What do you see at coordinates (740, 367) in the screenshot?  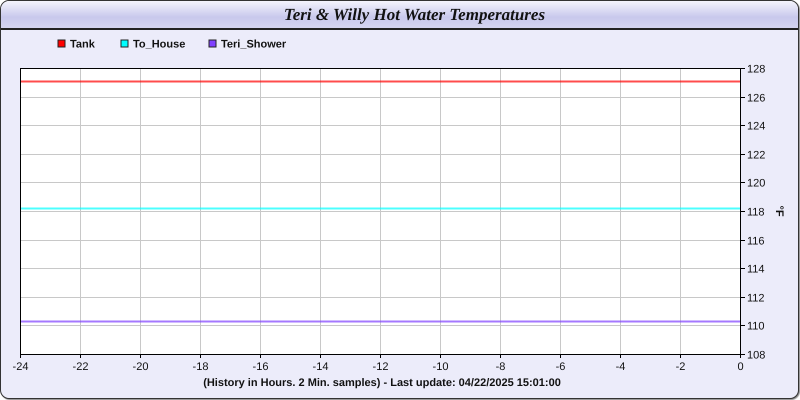 I see `x-tick-label: 0` at bounding box center [740, 367].